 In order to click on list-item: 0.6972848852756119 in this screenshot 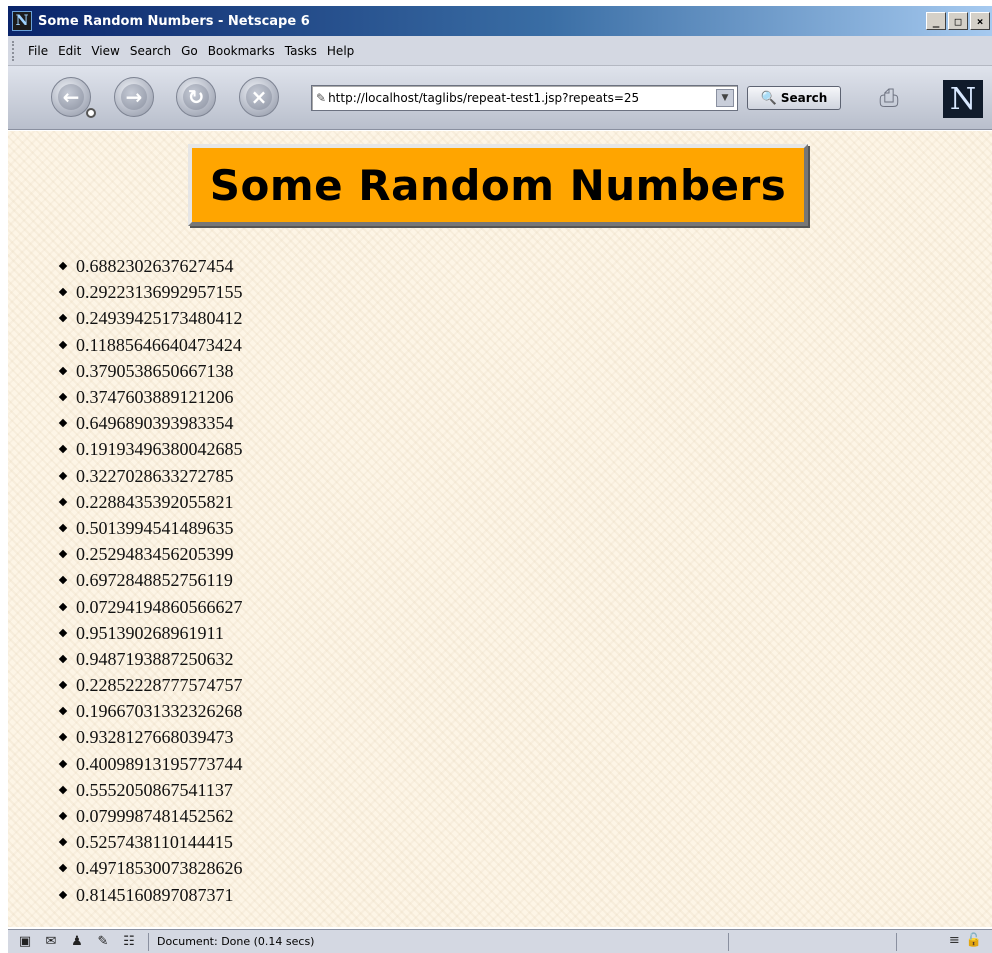, I will do `click(151, 580)`.